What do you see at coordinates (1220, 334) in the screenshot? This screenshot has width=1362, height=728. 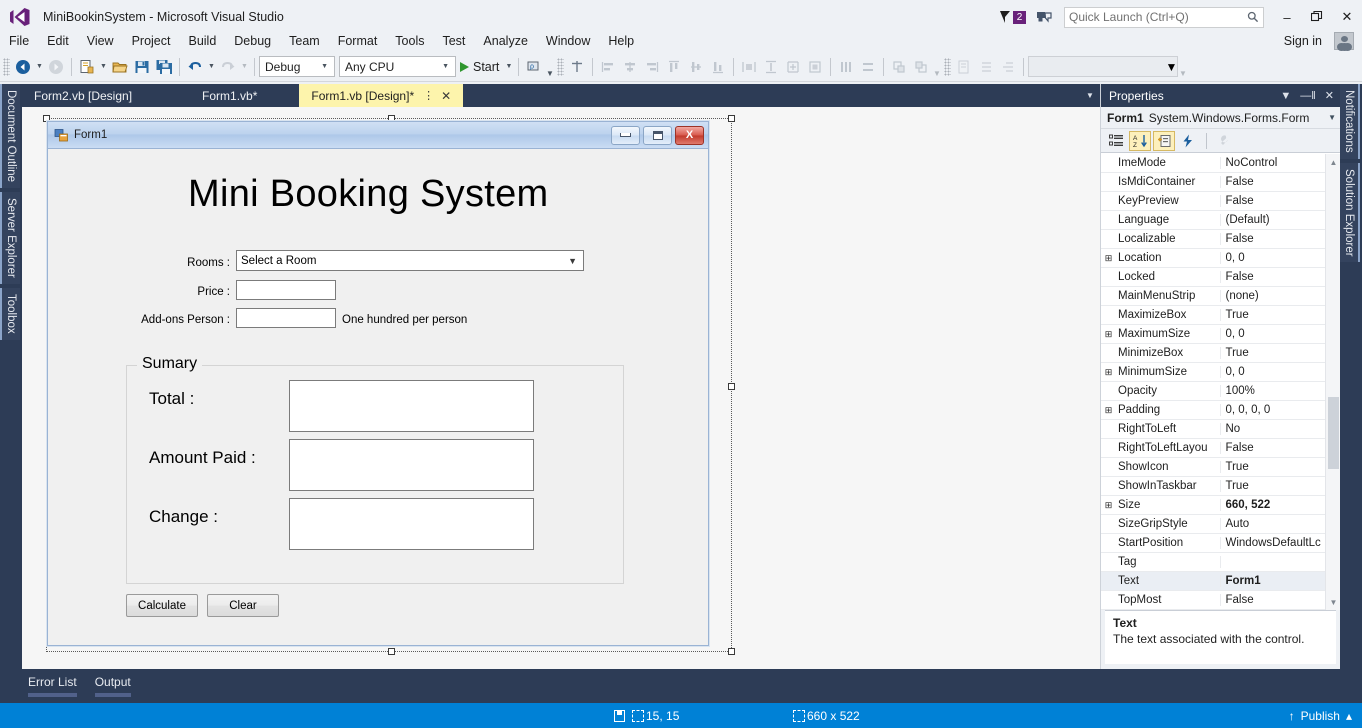 I see `property-row: ⊞ MaximumSize 0, 0` at bounding box center [1220, 334].